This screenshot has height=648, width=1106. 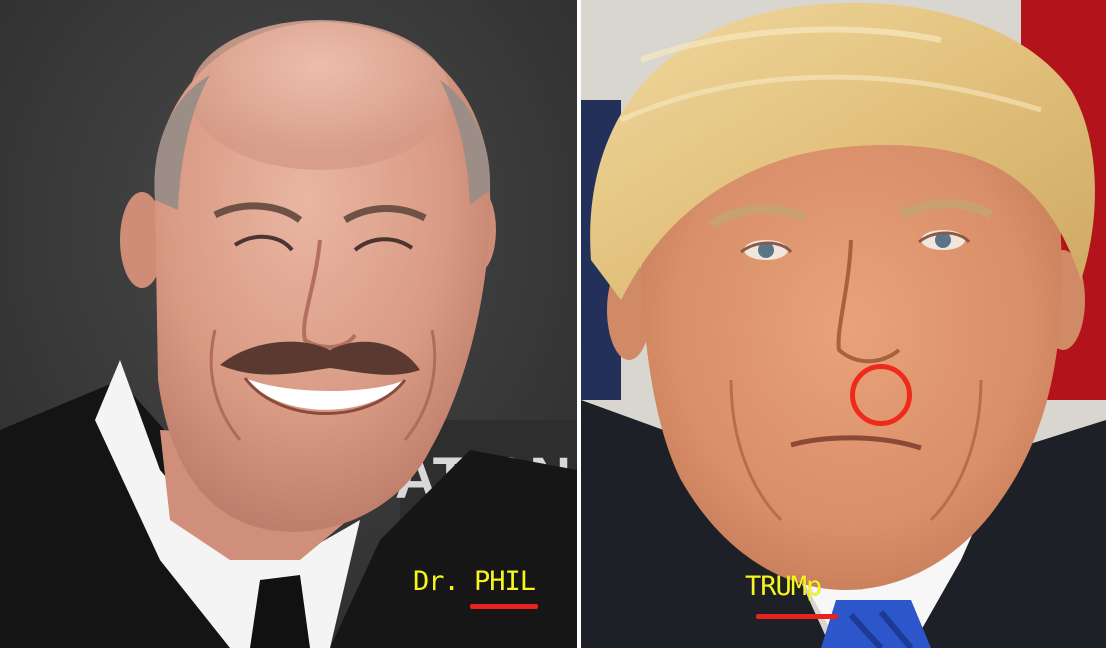 I want to click on underline-trump, so click(x=797, y=616).